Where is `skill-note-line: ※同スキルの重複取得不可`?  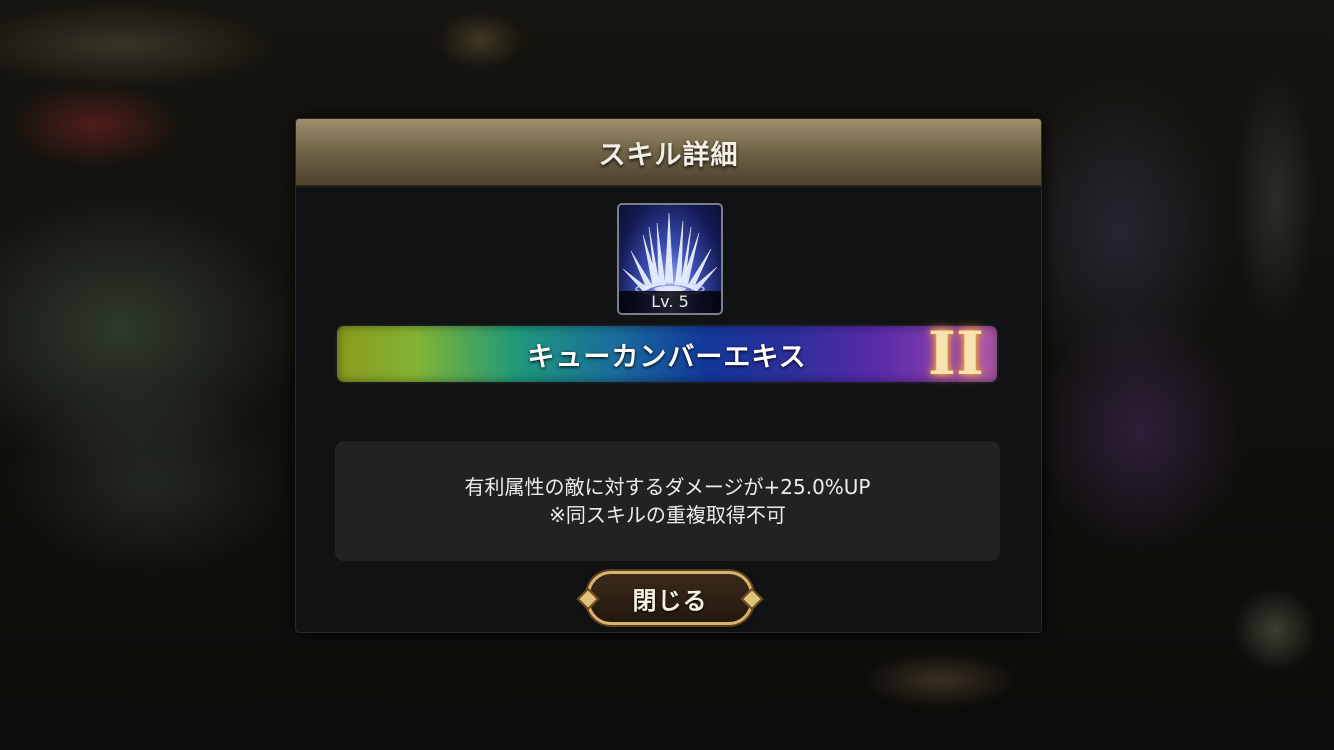
skill-note-line: ※同スキルの重複取得不可 is located at coordinates (667, 515).